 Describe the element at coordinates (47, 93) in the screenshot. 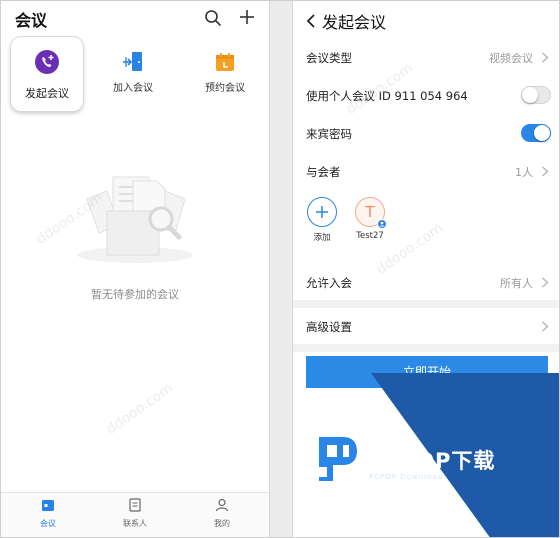

I see `start-meeting-label: 发起会议` at that location.